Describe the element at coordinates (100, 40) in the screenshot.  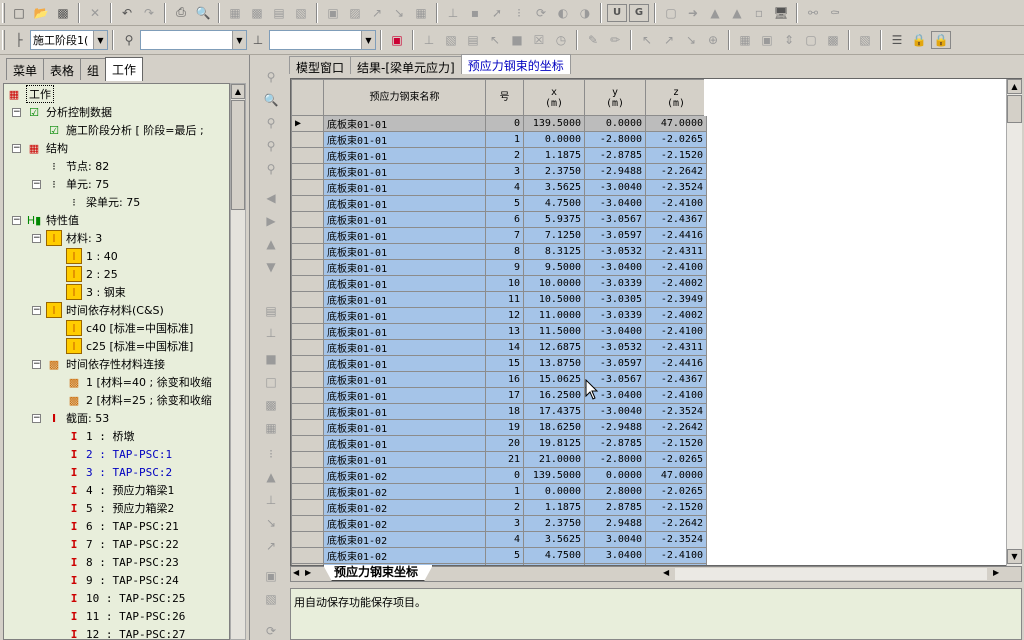
I see `chevron-down-icon: ▼` at that location.